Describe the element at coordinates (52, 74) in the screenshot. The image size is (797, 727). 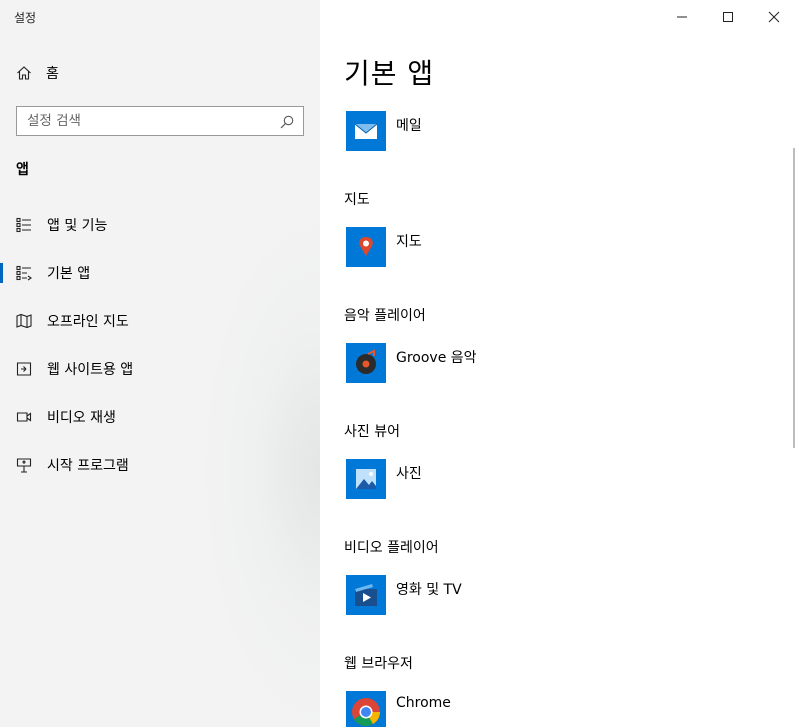
I see `home-label: 홈` at that location.